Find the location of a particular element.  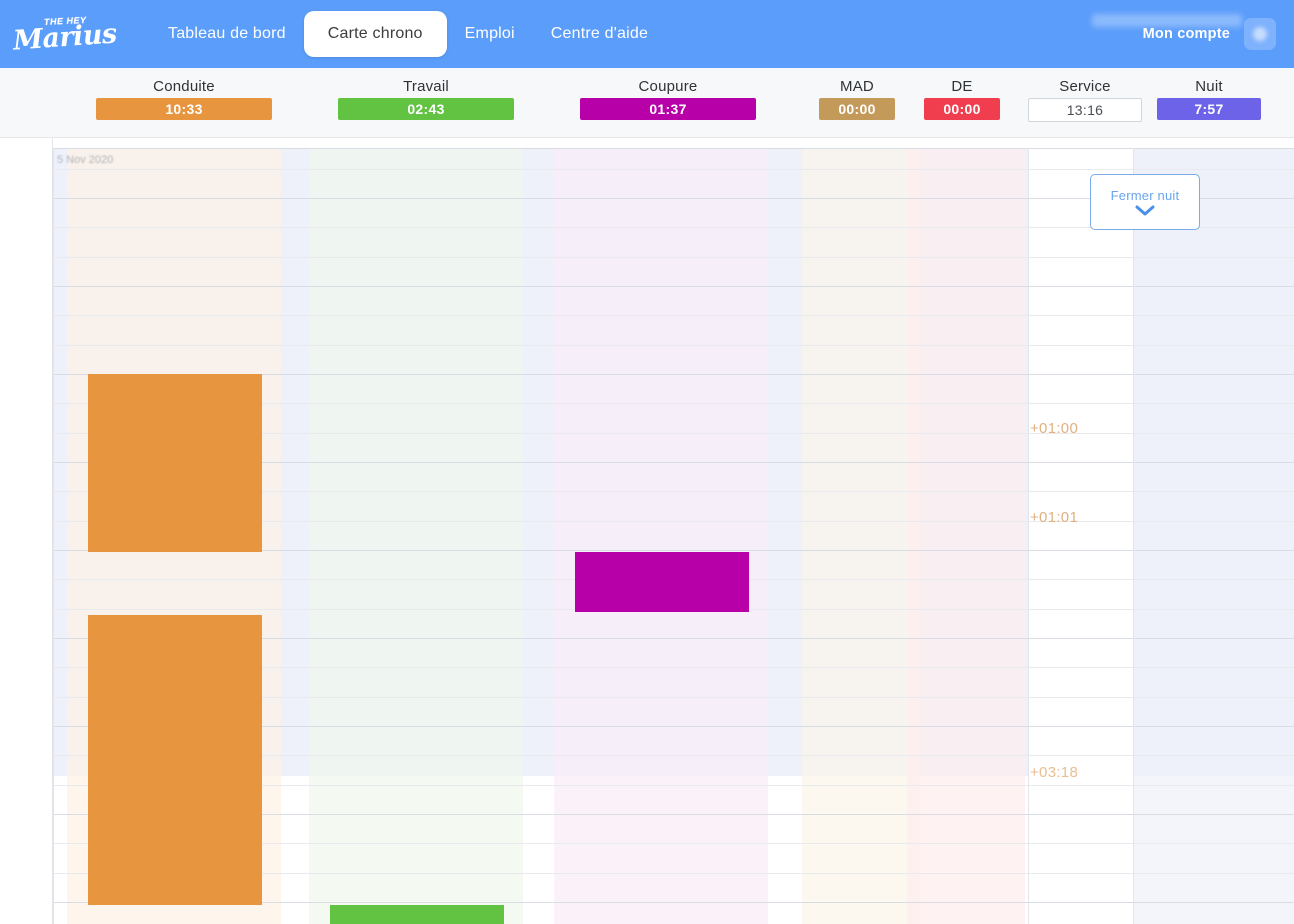

stat-mad: MAD 00:00 is located at coordinates (857, 99).